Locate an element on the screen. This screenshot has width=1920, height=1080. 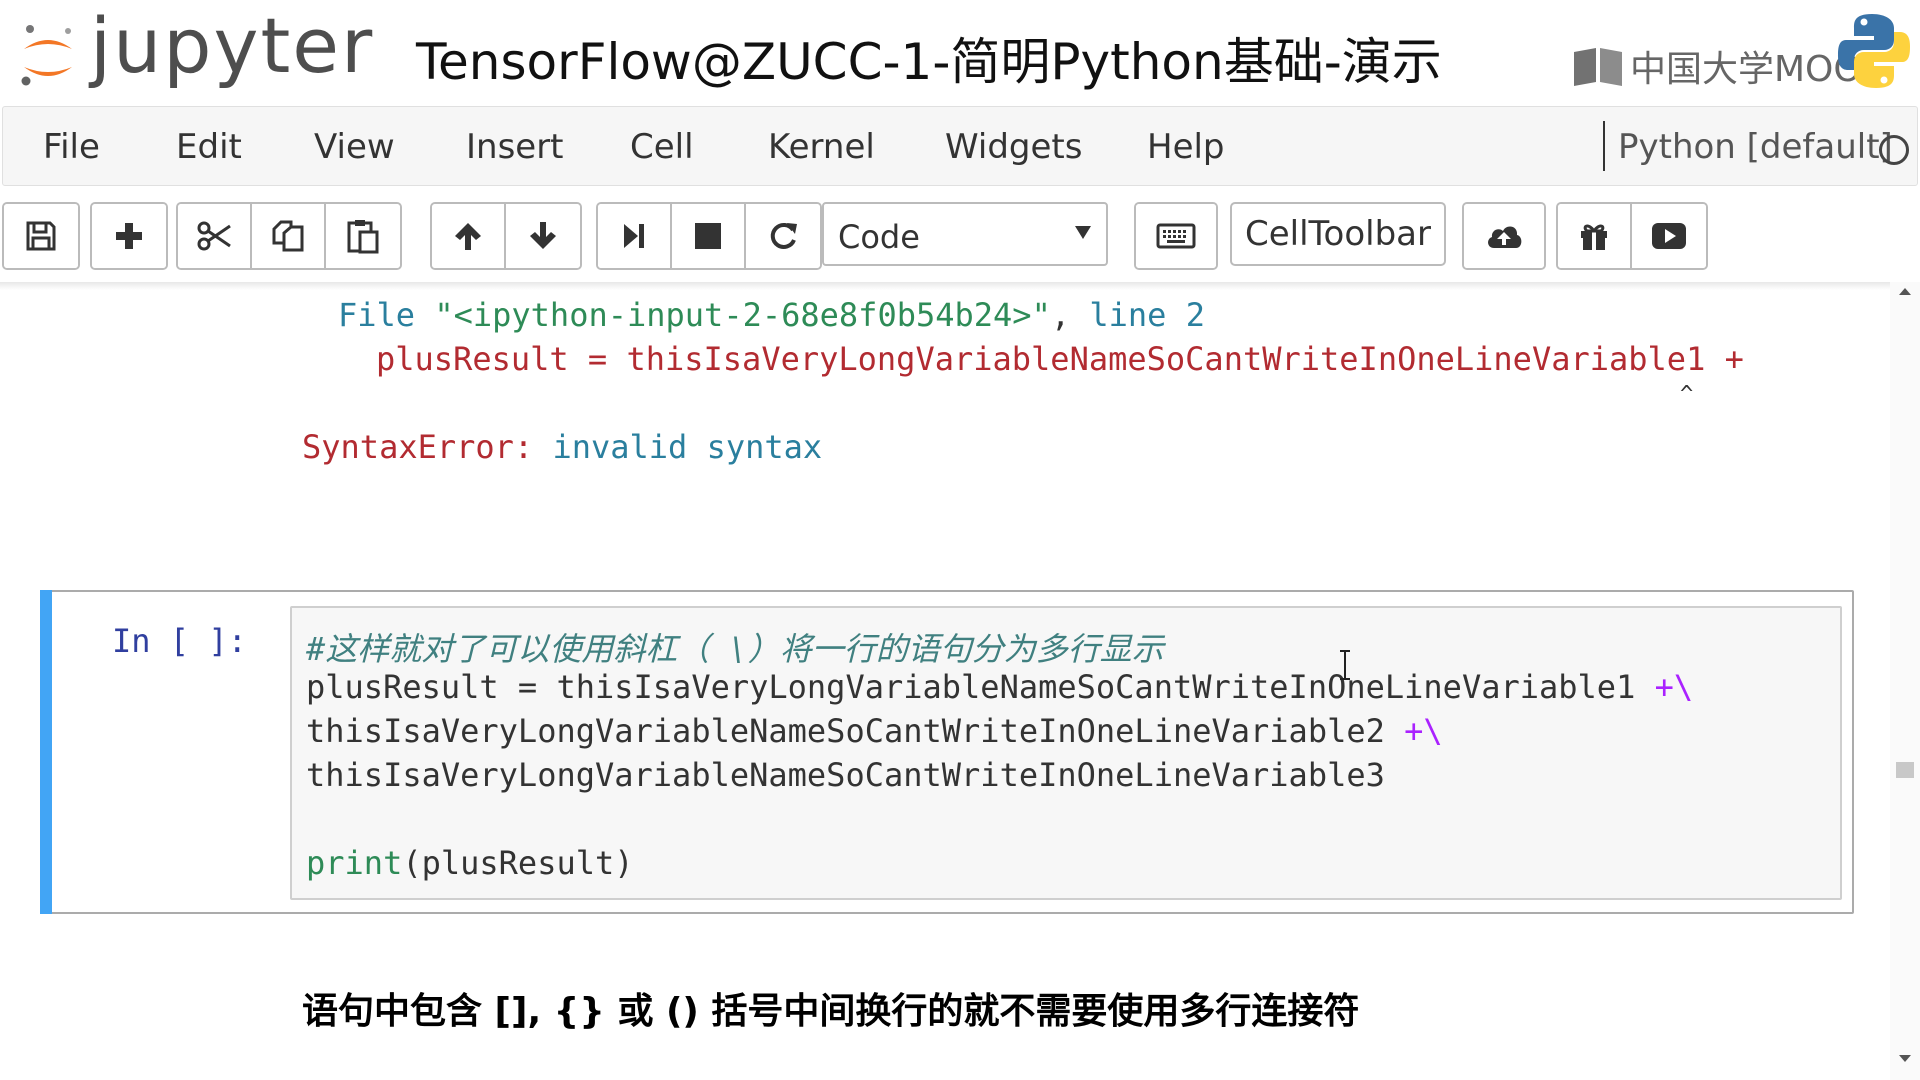
interrupt-kernel-button is located at coordinates (709, 236).